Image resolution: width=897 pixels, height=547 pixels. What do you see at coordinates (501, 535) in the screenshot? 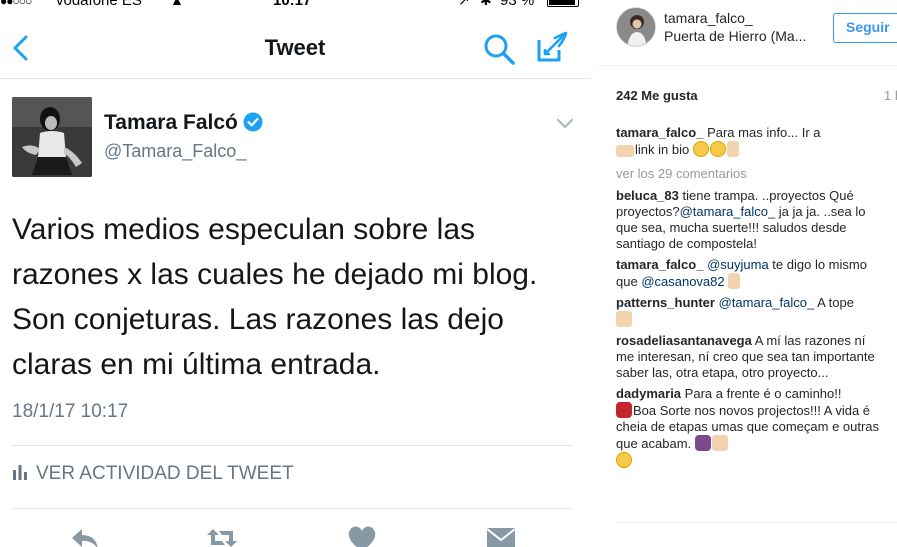
I see `direct-message-icon` at bounding box center [501, 535].